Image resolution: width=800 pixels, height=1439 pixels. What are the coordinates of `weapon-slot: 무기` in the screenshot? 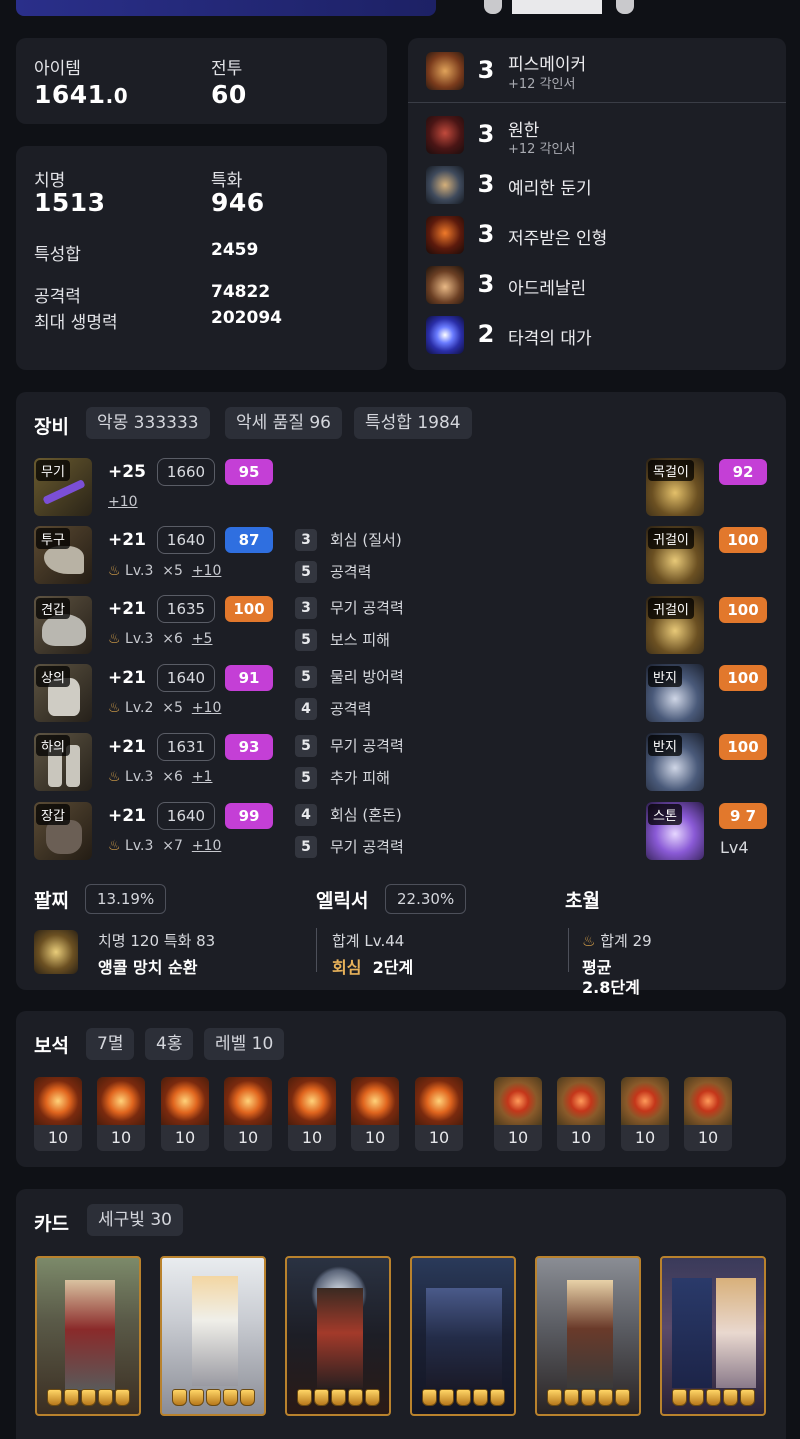 It's located at (63, 487).